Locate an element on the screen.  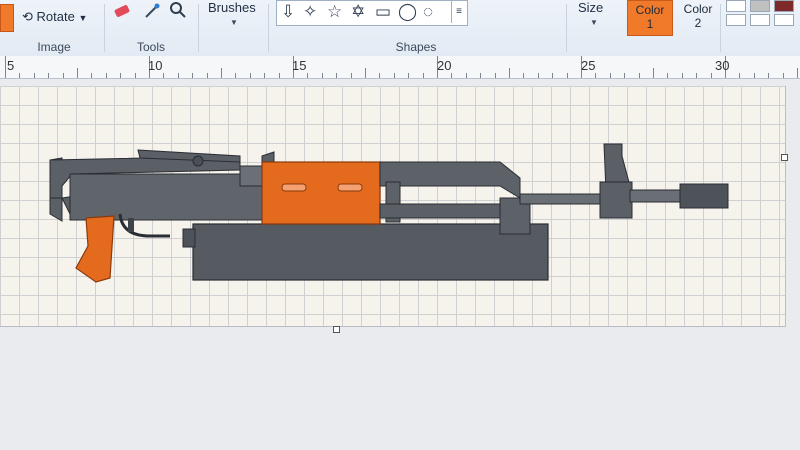
shapes-group: Shapes is located at coordinates (421, 28).